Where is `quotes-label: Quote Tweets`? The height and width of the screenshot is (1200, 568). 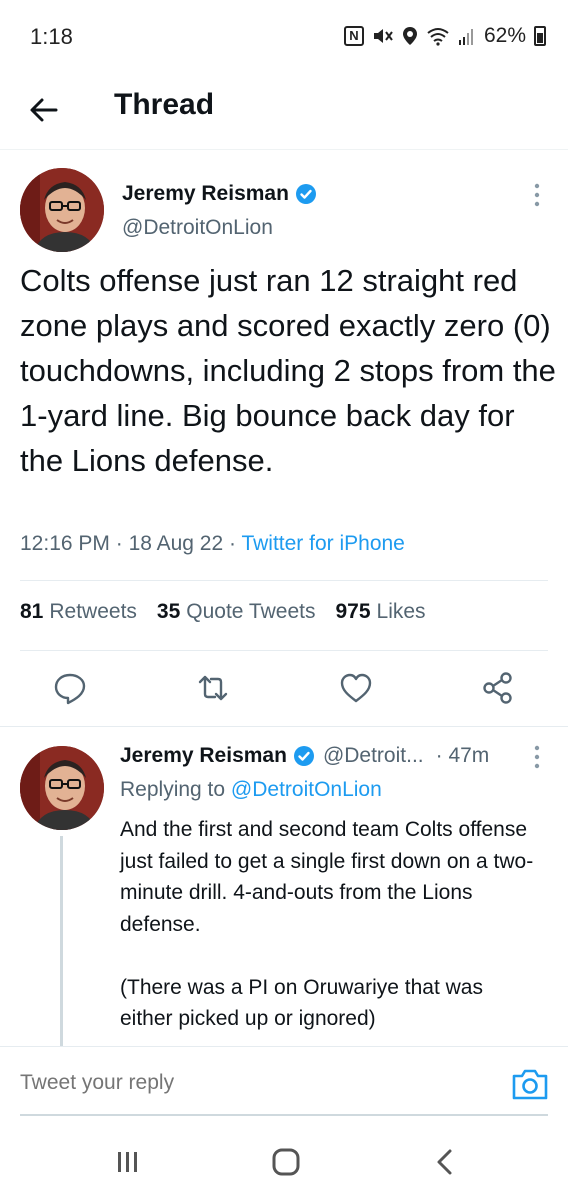 quotes-label: Quote Tweets is located at coordinates (251, 611).